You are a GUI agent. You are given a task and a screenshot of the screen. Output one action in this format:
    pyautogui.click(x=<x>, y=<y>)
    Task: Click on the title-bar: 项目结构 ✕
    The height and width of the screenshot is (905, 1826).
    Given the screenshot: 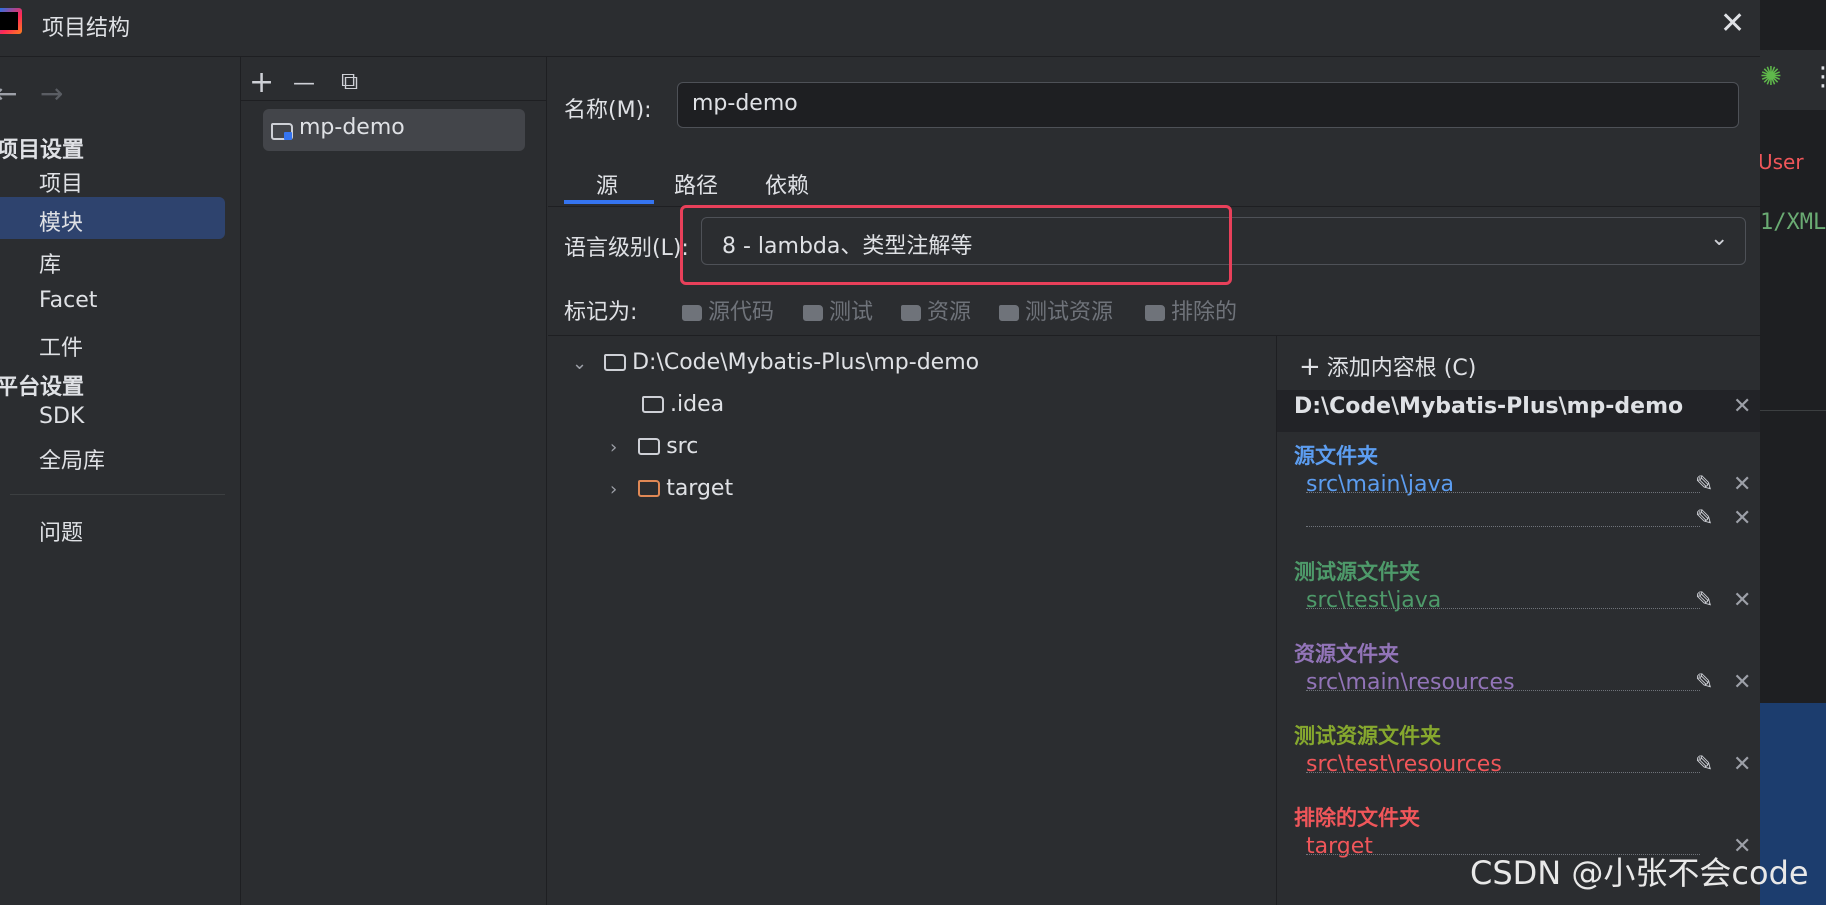 What is the action you would take?
    pyautogui.click(x=880, y=28)
    